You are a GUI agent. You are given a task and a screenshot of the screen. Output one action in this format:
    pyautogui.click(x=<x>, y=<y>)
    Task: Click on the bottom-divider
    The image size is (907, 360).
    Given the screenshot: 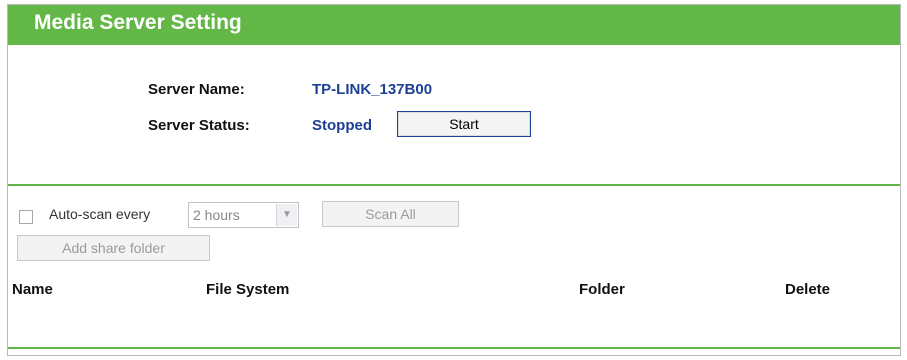 What is the action you would take?
    pyautogui.click(x=454, y=348)
    